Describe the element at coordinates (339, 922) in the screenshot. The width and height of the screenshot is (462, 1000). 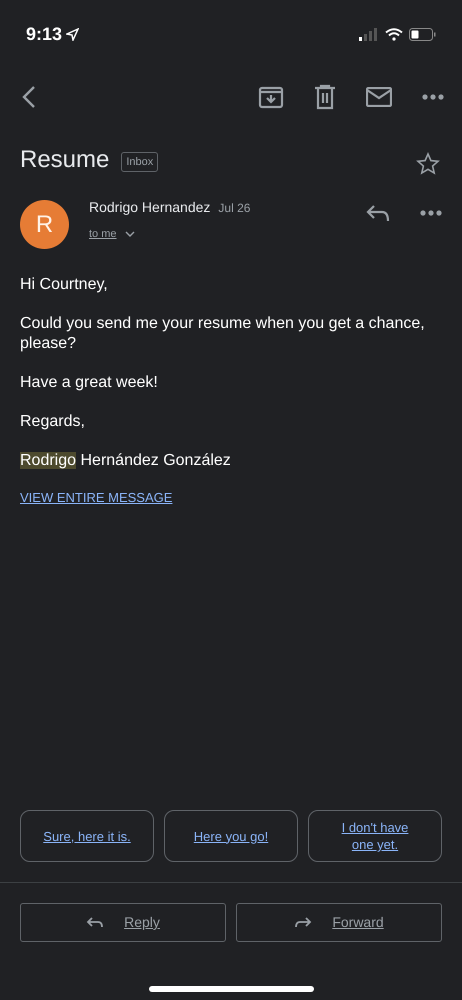
I see `forward-action-button: Forward` at that location.